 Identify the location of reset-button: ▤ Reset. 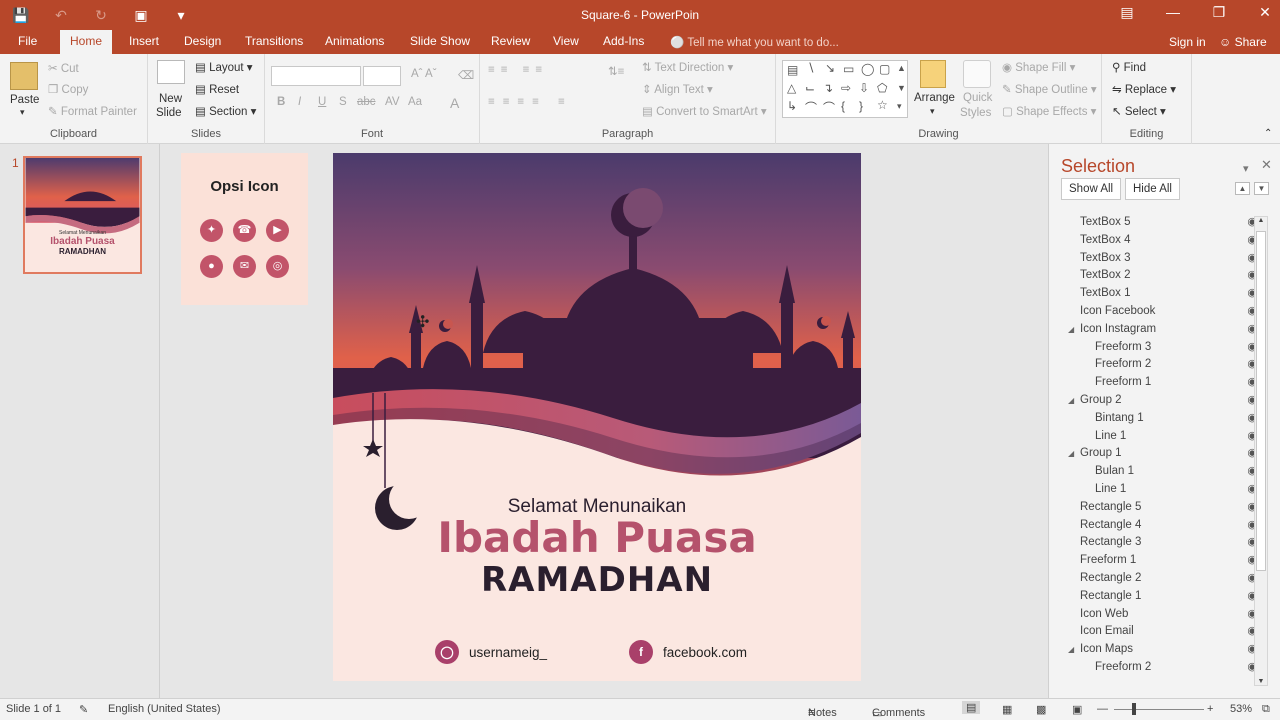
(217, 89).